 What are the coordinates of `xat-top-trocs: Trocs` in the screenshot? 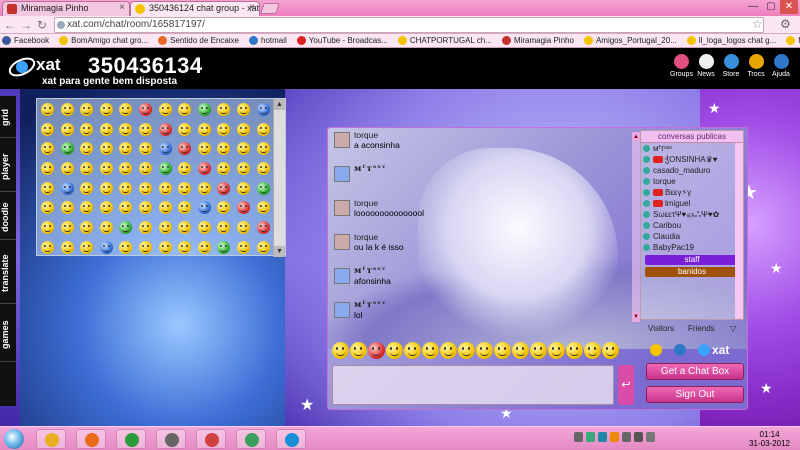 It's located at (756, 66).